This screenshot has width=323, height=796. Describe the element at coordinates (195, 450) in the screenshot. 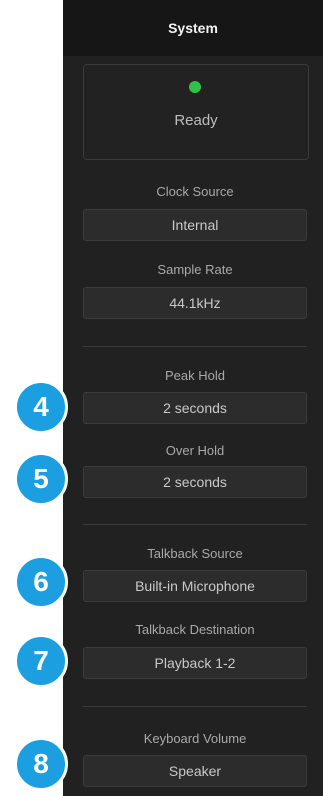

I see `over-hold-label: Over Hold` at that location.